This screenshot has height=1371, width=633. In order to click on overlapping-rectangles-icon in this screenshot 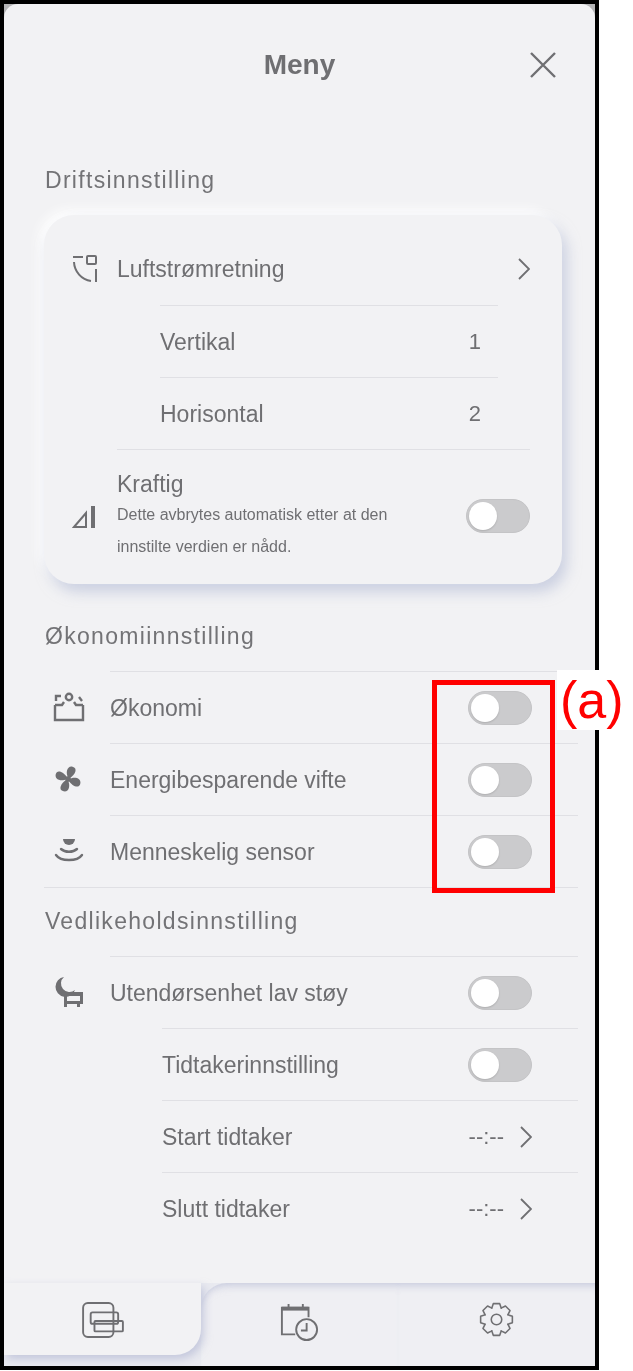, I will do `click(102, 1320)`.